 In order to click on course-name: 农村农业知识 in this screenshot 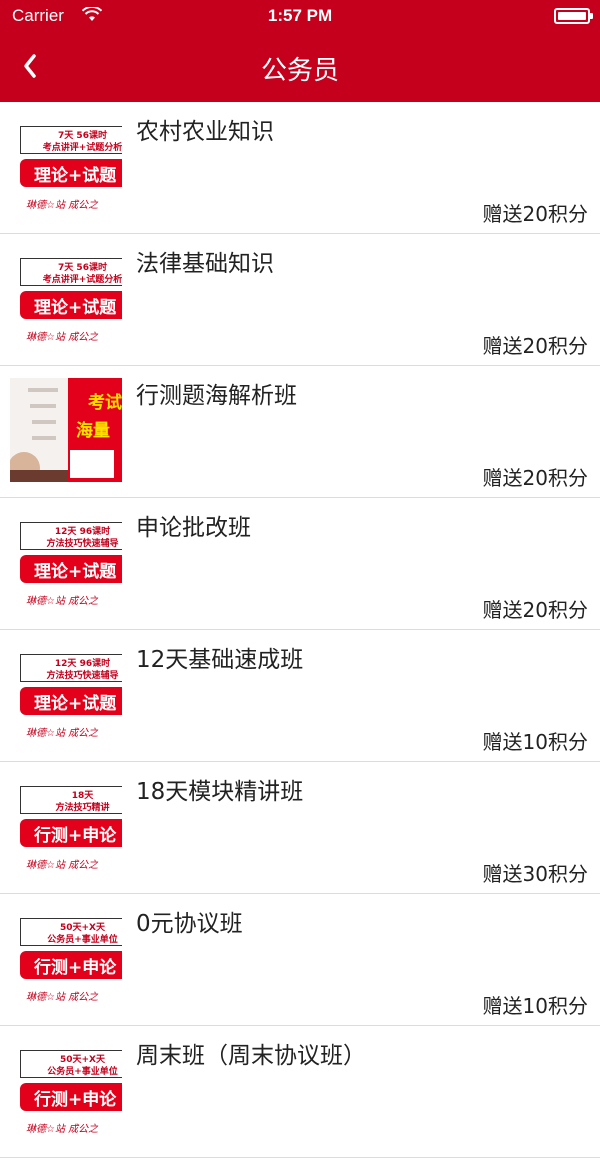, I will do `click(205, 132)`.